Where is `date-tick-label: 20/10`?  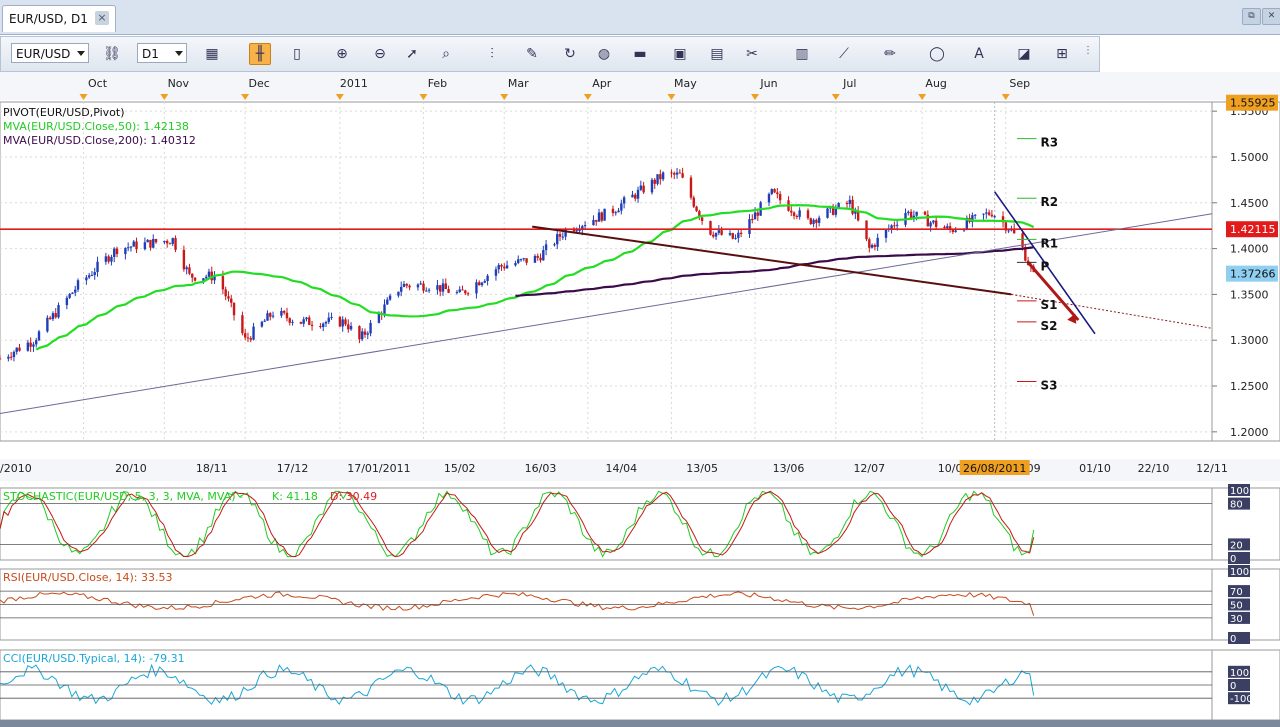 date-tick-label: 20/10 is located at coordinates (131, 468).